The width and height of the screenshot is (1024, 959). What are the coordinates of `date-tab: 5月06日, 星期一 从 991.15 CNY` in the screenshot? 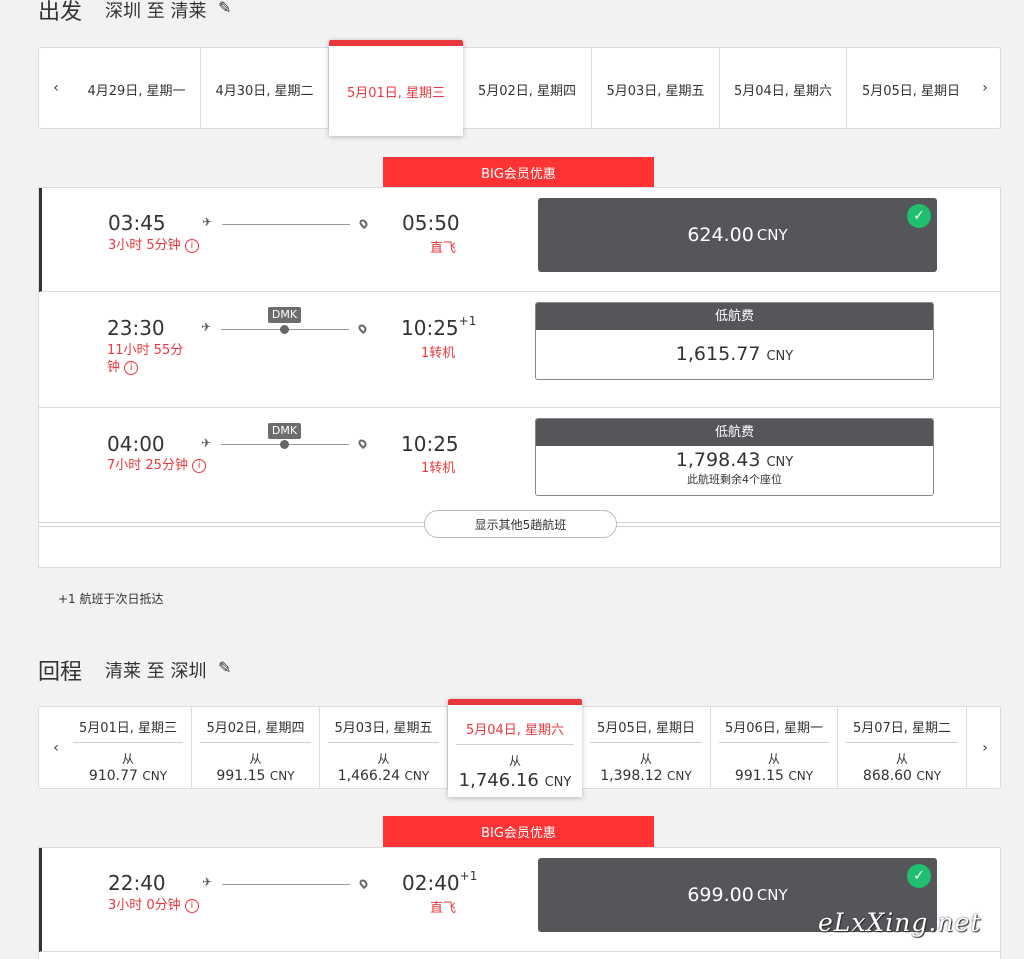 It's located at (774, 747).